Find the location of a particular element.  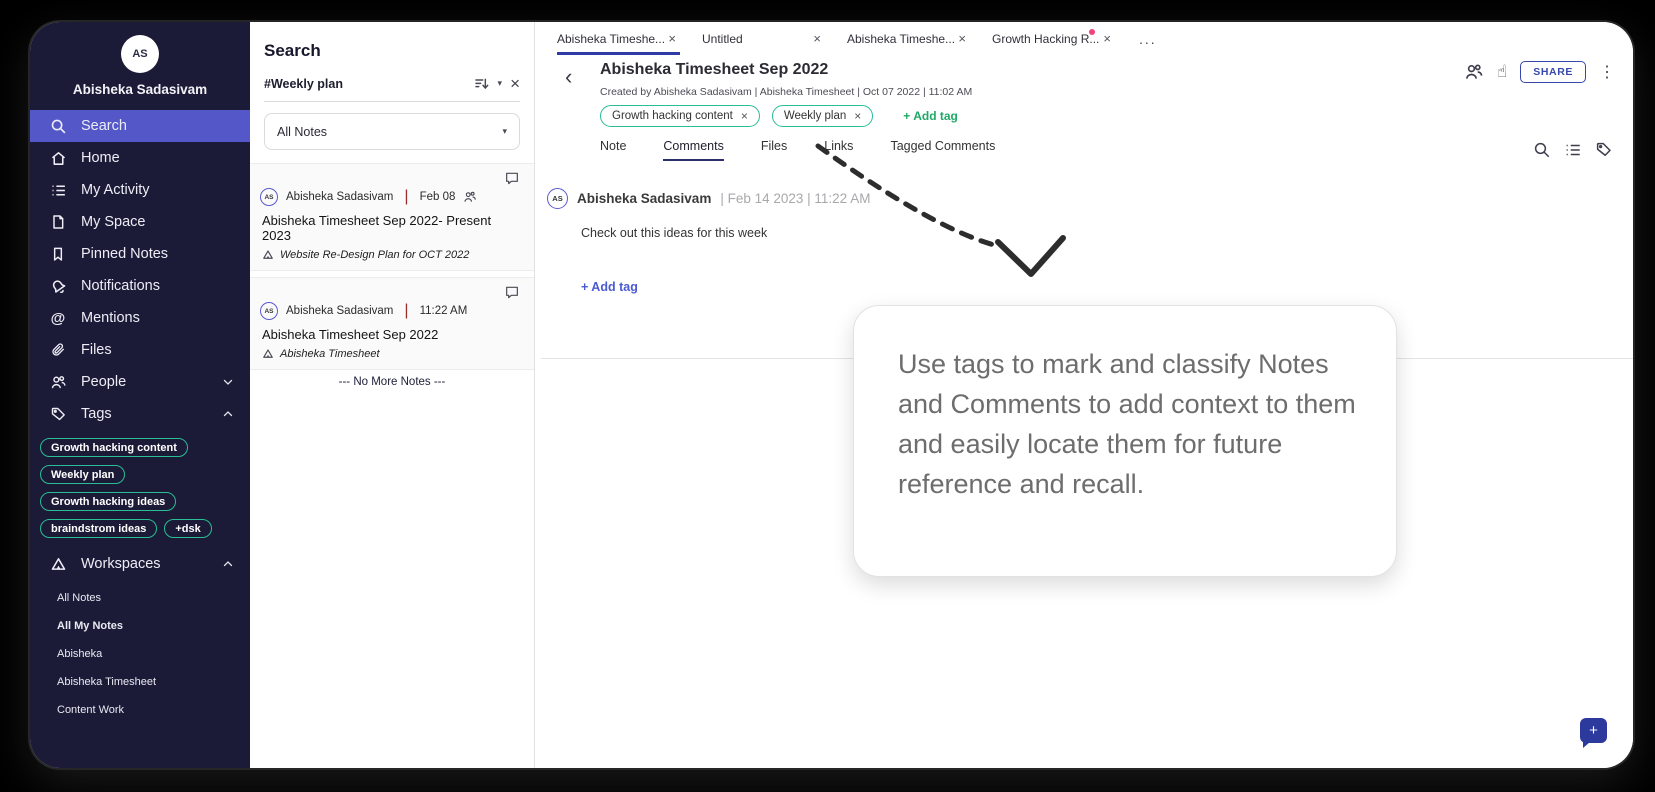

sidebar-item-label: My Activity is located at coordinates (115, 190).